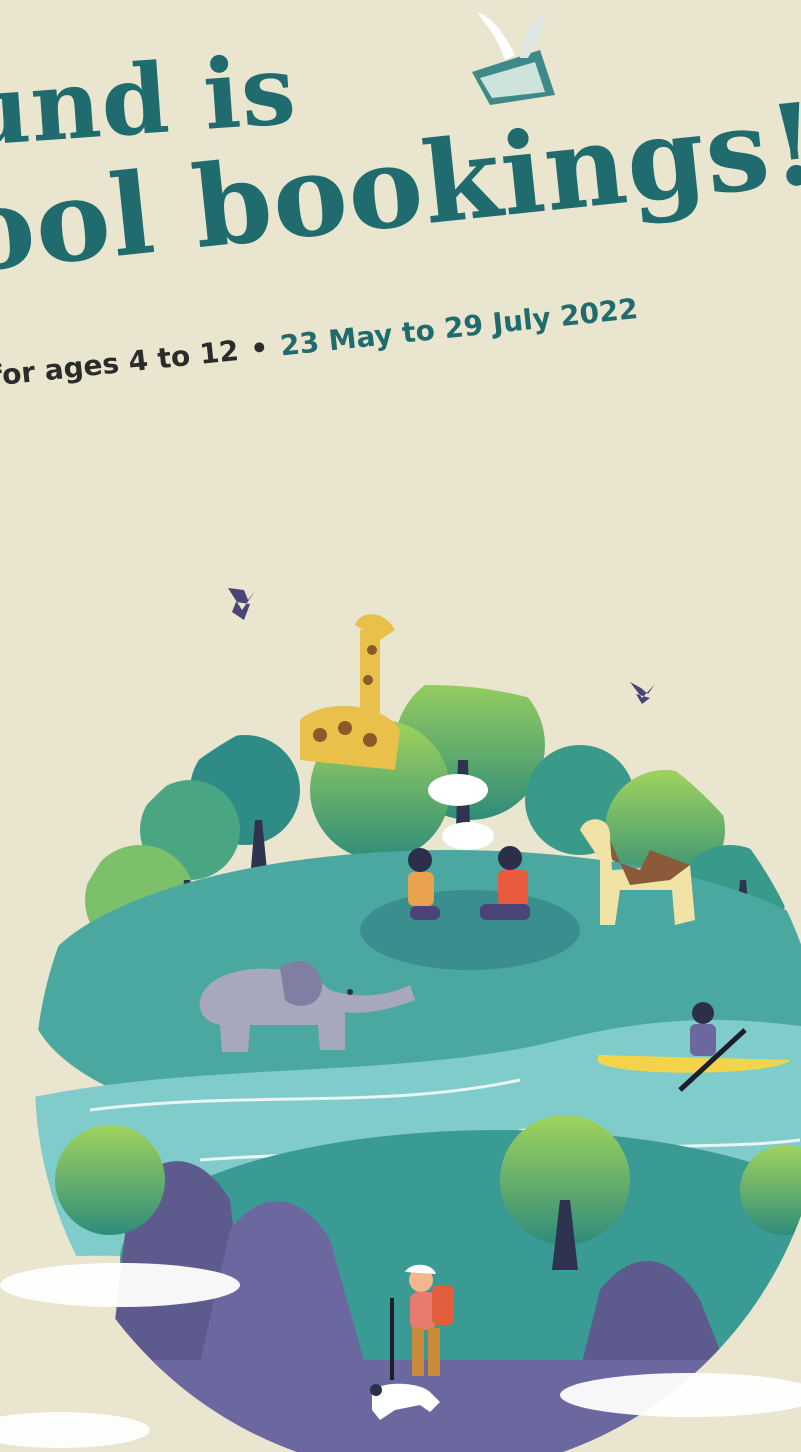 Image resolution: width=801 pixels, height=1452 pixels. Describe the element at coordinates (513, 57) in the screenshot. I see `flying-book-icon` at that location.